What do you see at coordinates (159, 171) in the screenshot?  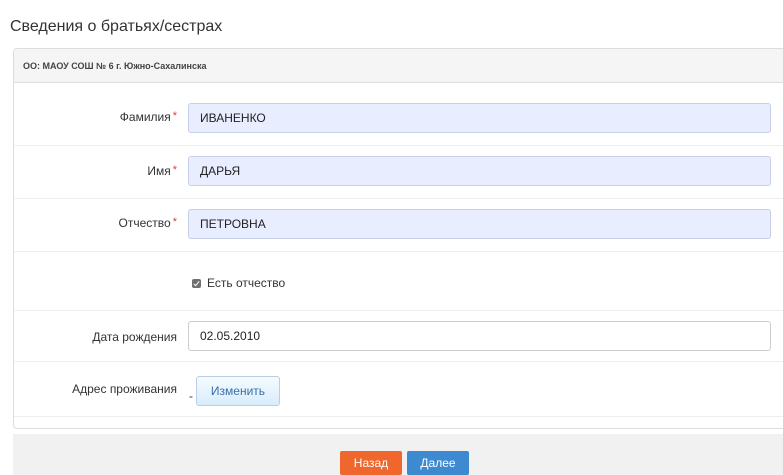 I see `first-name-label-text: Имя` at bounding box center [159, 171].